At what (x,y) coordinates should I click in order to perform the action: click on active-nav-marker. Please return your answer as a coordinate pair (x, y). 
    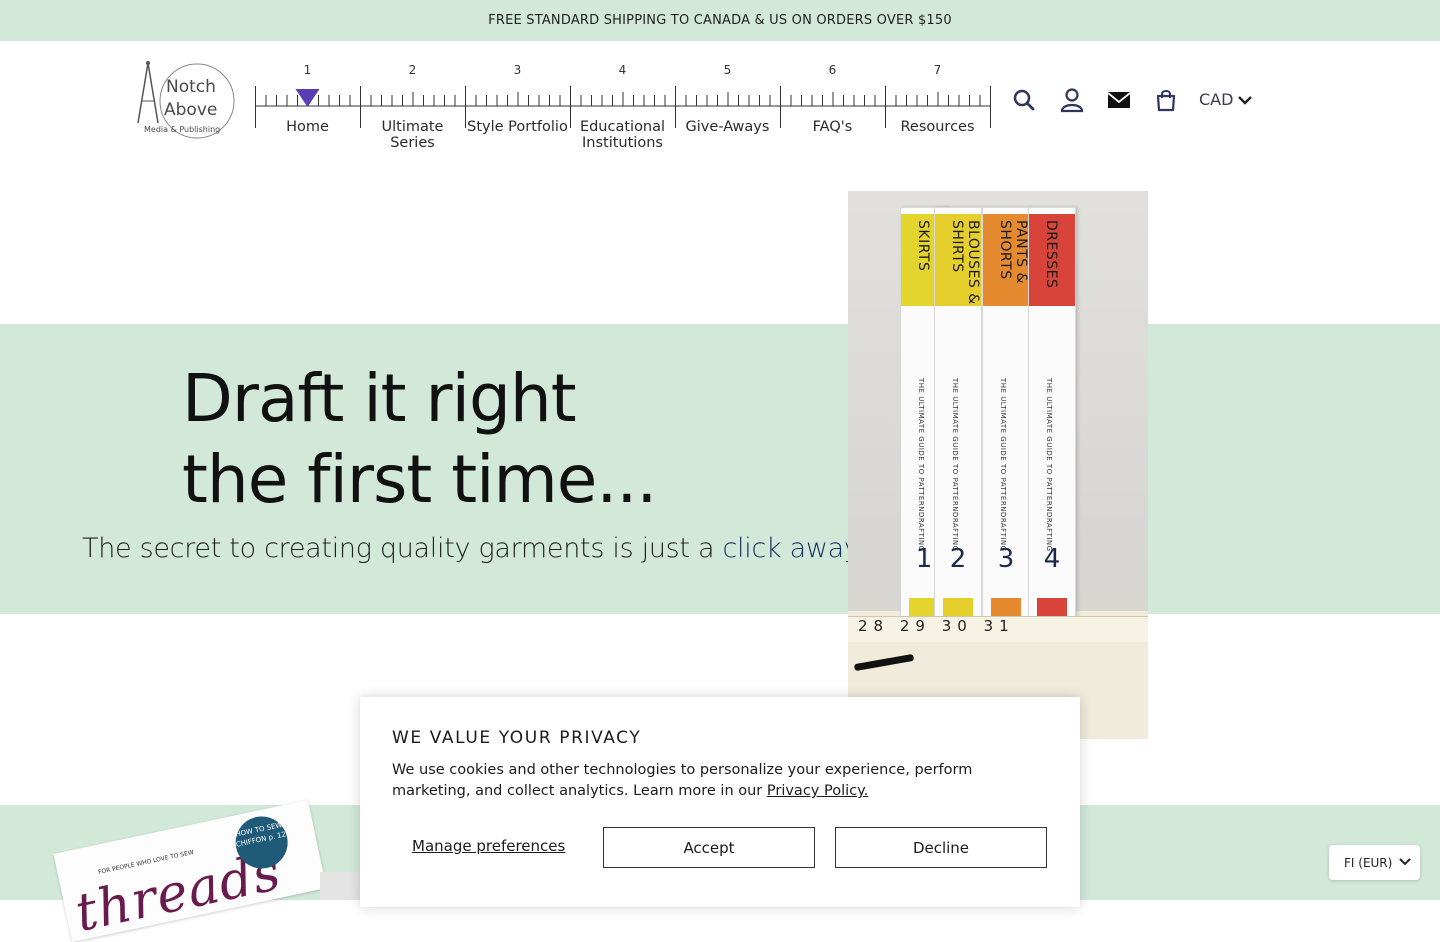
    Looking at the image, I should click on (307, 98).